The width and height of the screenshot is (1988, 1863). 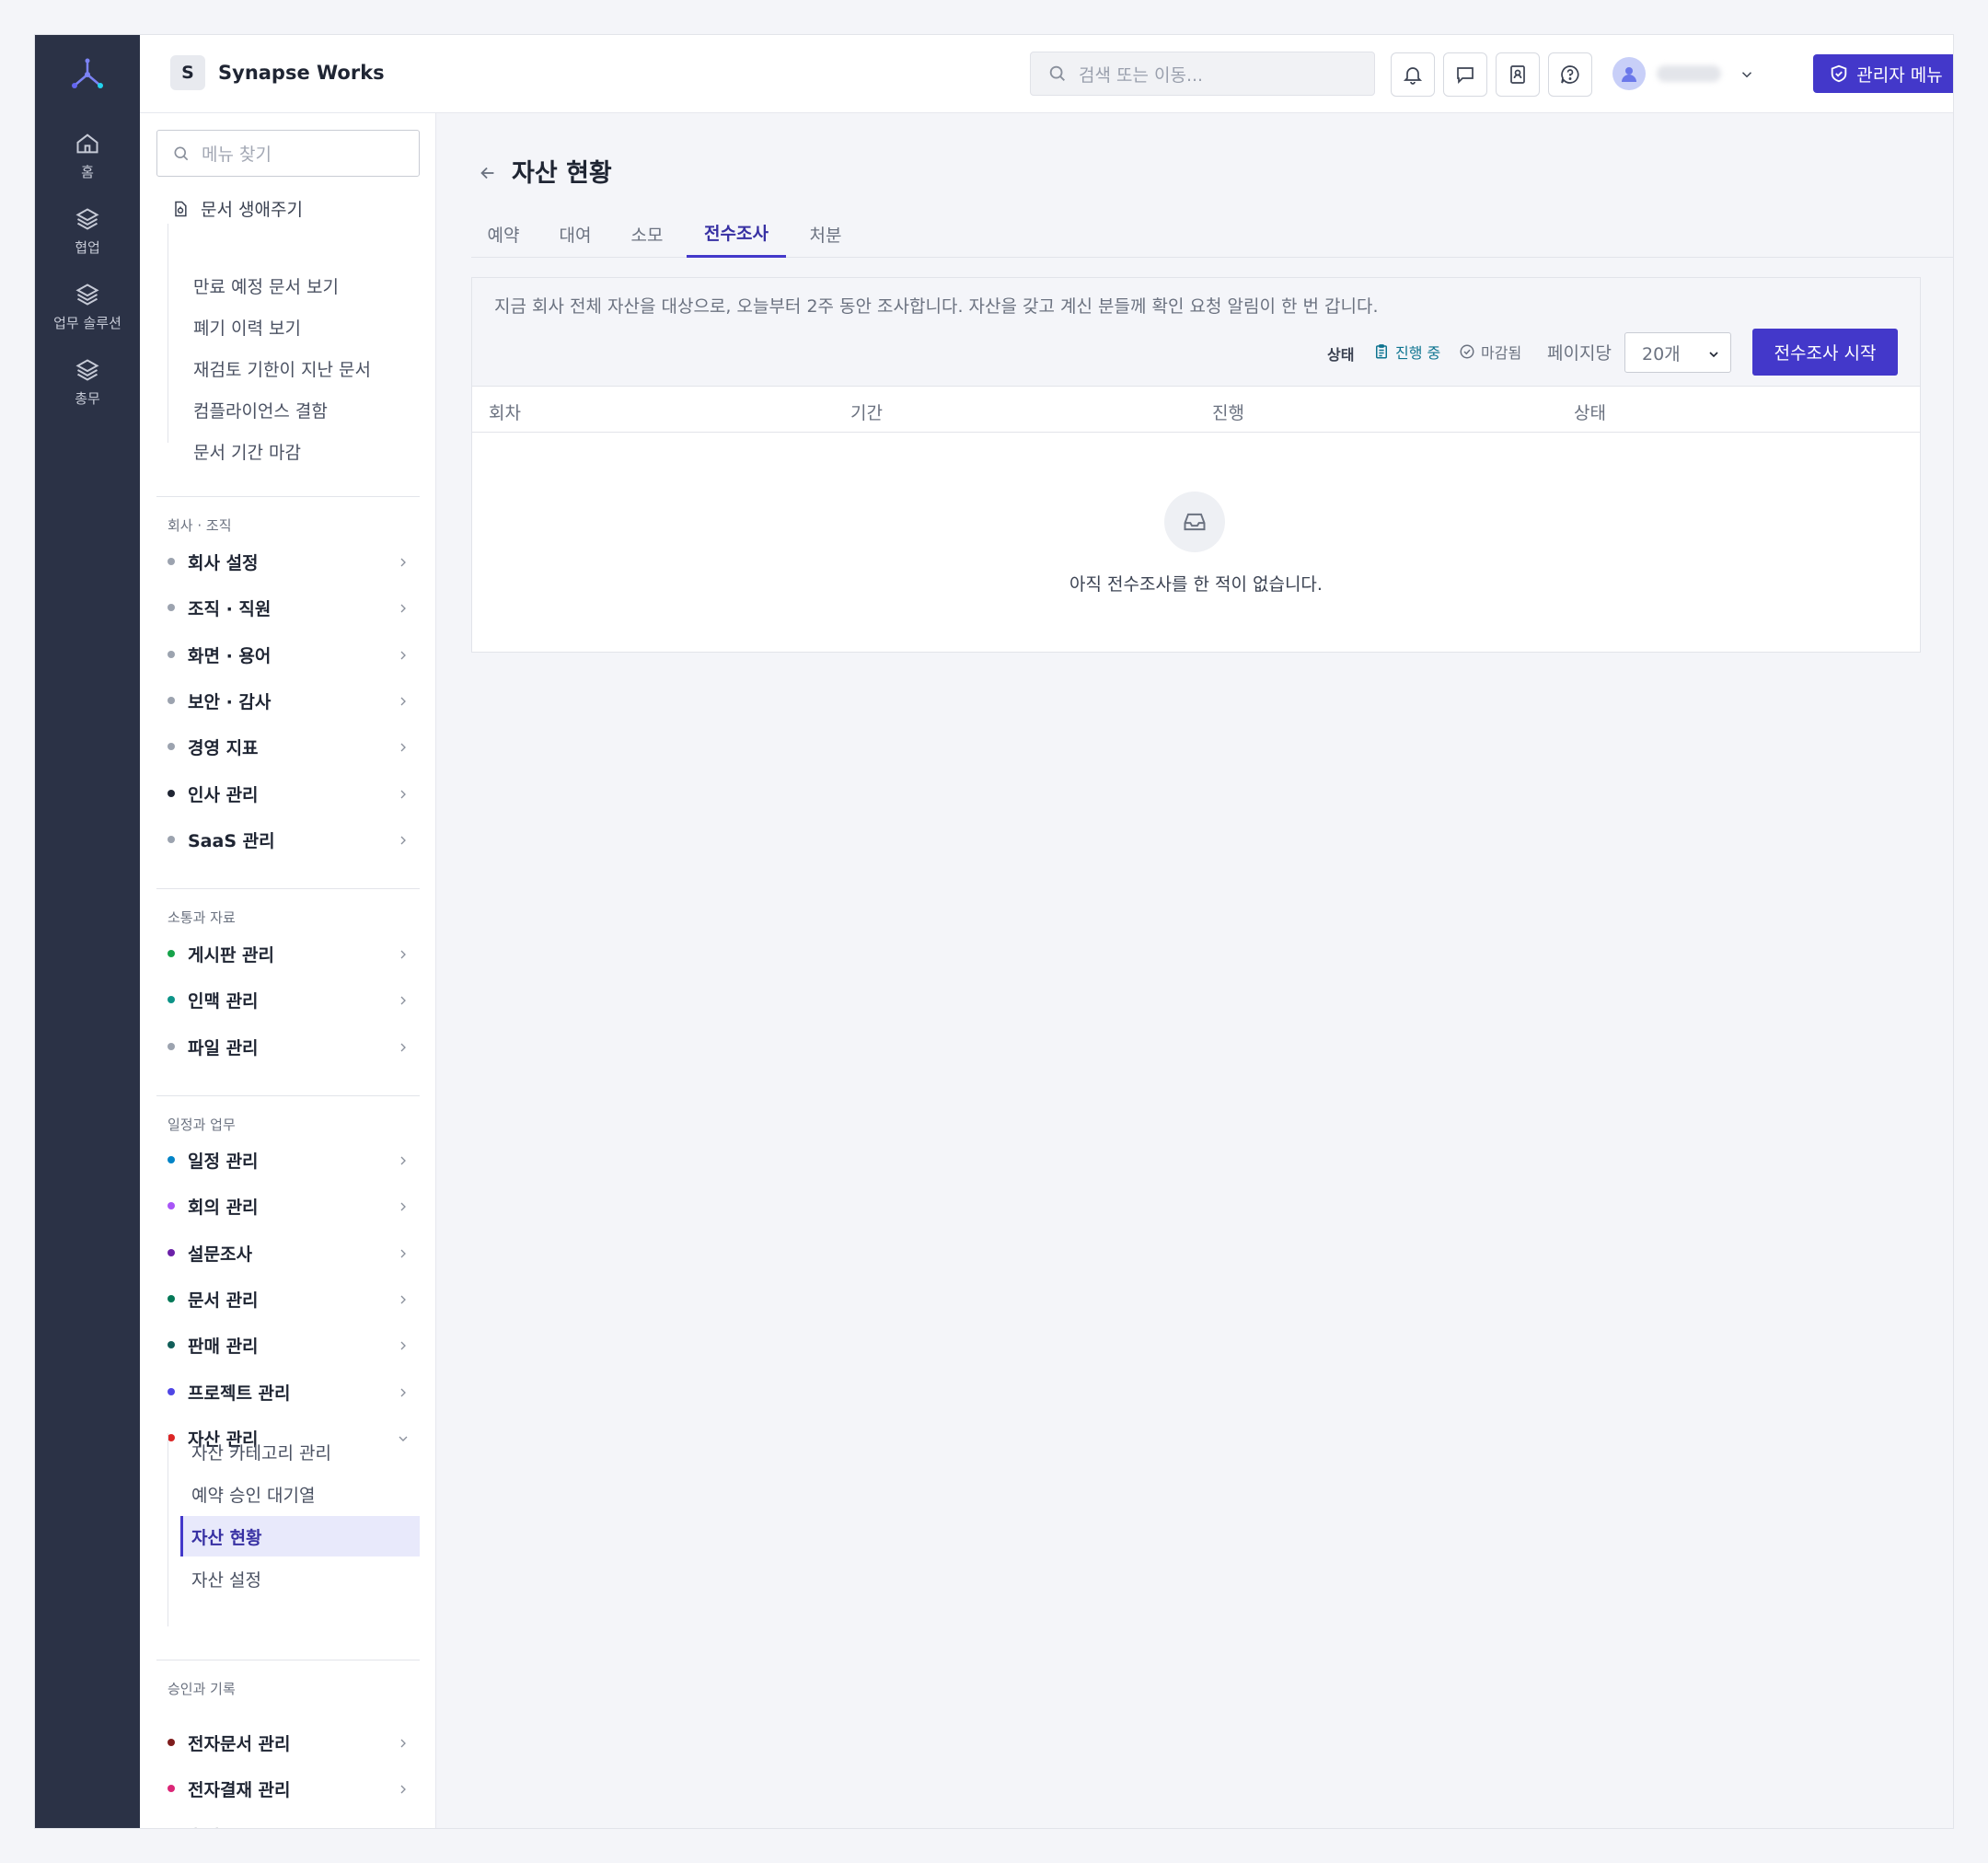 What do you see at coordinates (294, 561) in the screenshot?
I see `sidebar-item: 회사 설정` at bounding box center [294, 561].